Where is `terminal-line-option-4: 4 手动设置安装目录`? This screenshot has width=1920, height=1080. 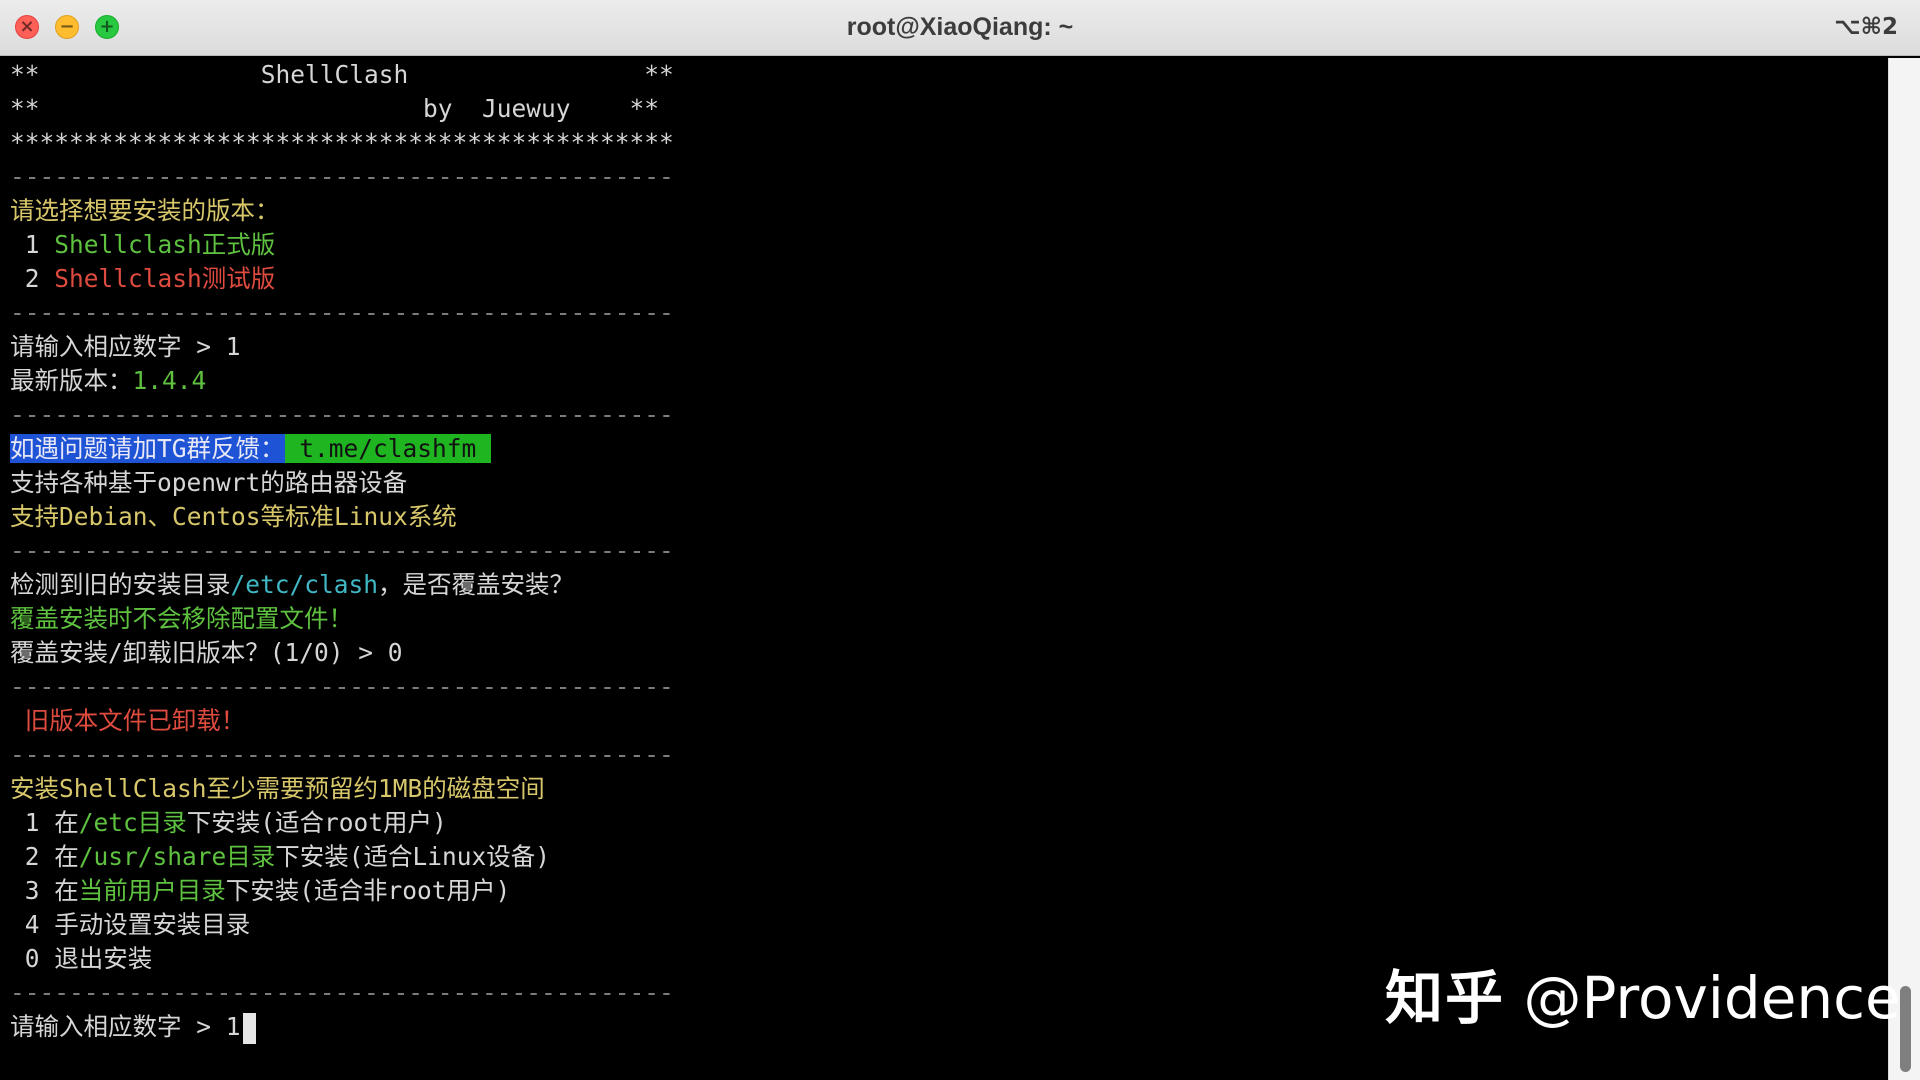 terminal-line-option-4: 4 手动设置安装目录 is located at coordinates (130, 924).